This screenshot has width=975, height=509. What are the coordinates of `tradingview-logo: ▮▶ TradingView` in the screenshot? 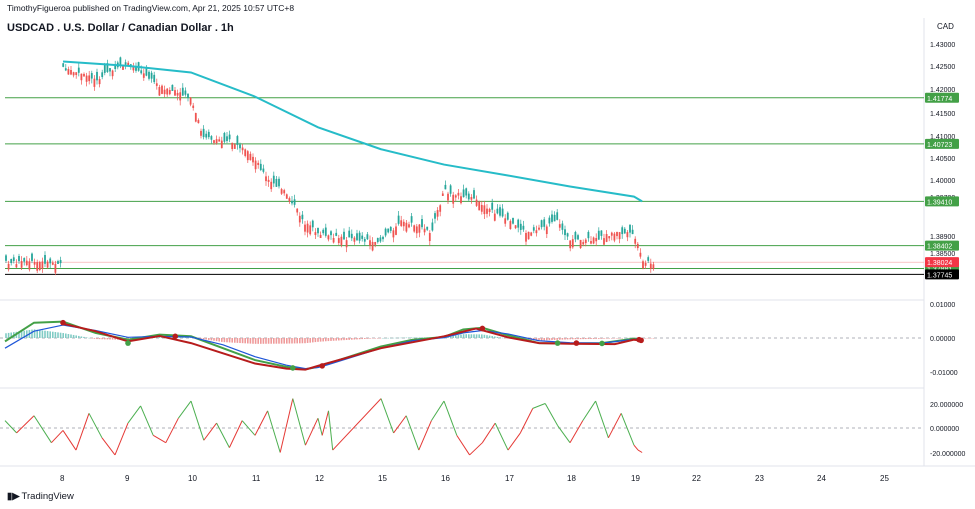 It's located at (40, 496).